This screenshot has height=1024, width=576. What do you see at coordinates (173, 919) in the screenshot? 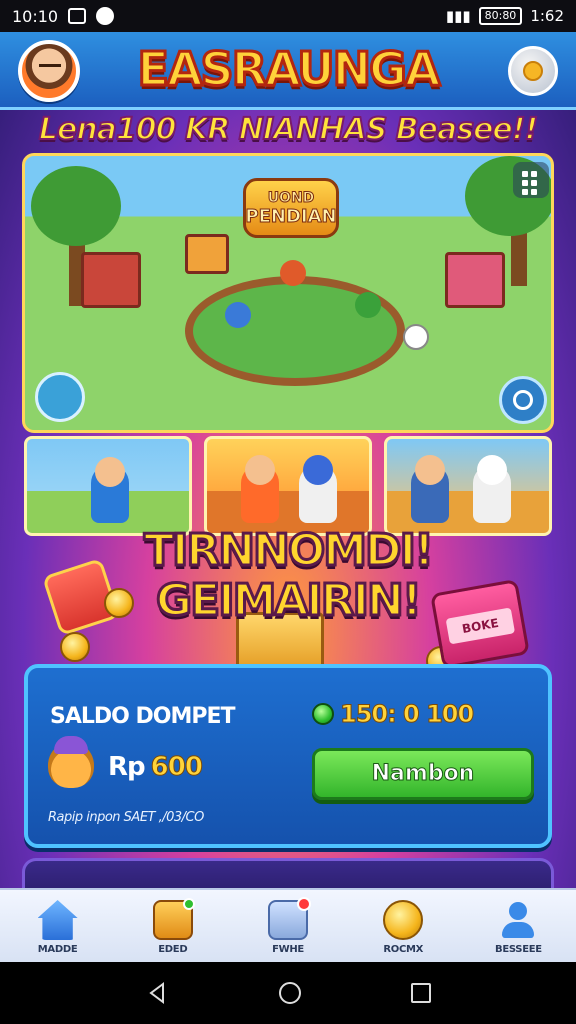
I see `inventory-box-icon` at bounding box center [173, 919].